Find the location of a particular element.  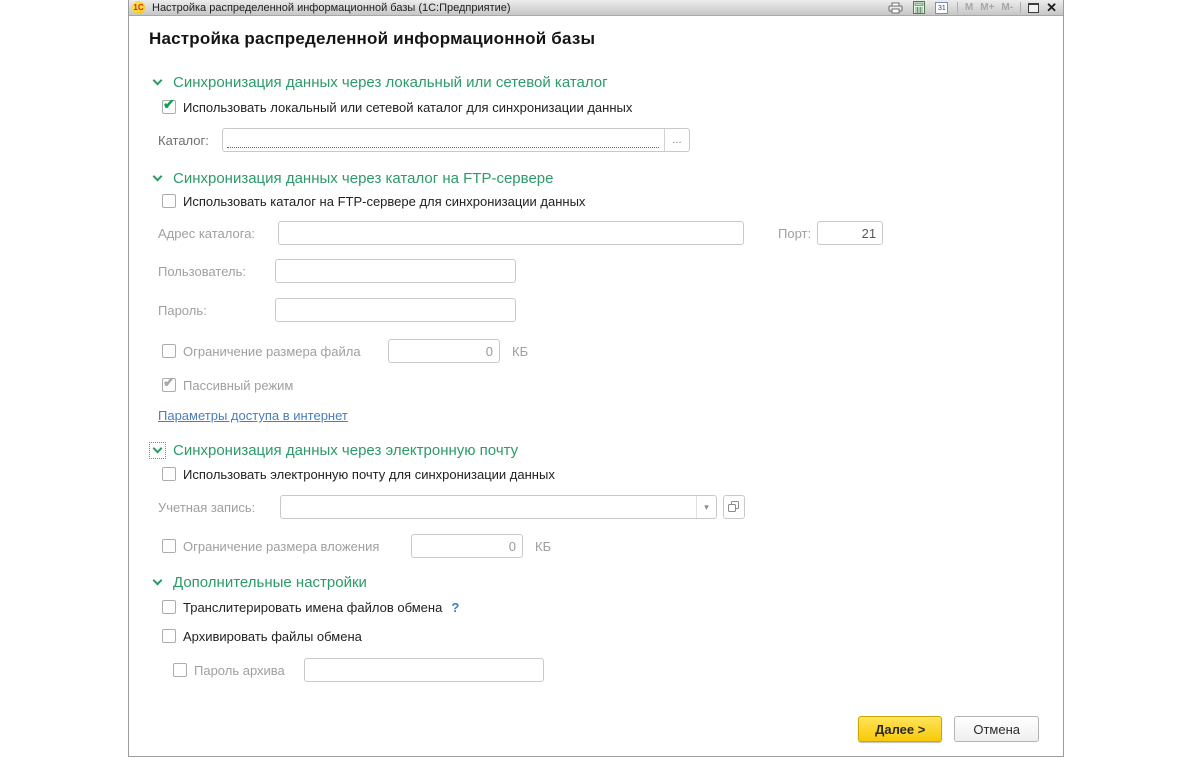

section-extra-header: Дополнительные настройки is located at coordinates (607, 582).